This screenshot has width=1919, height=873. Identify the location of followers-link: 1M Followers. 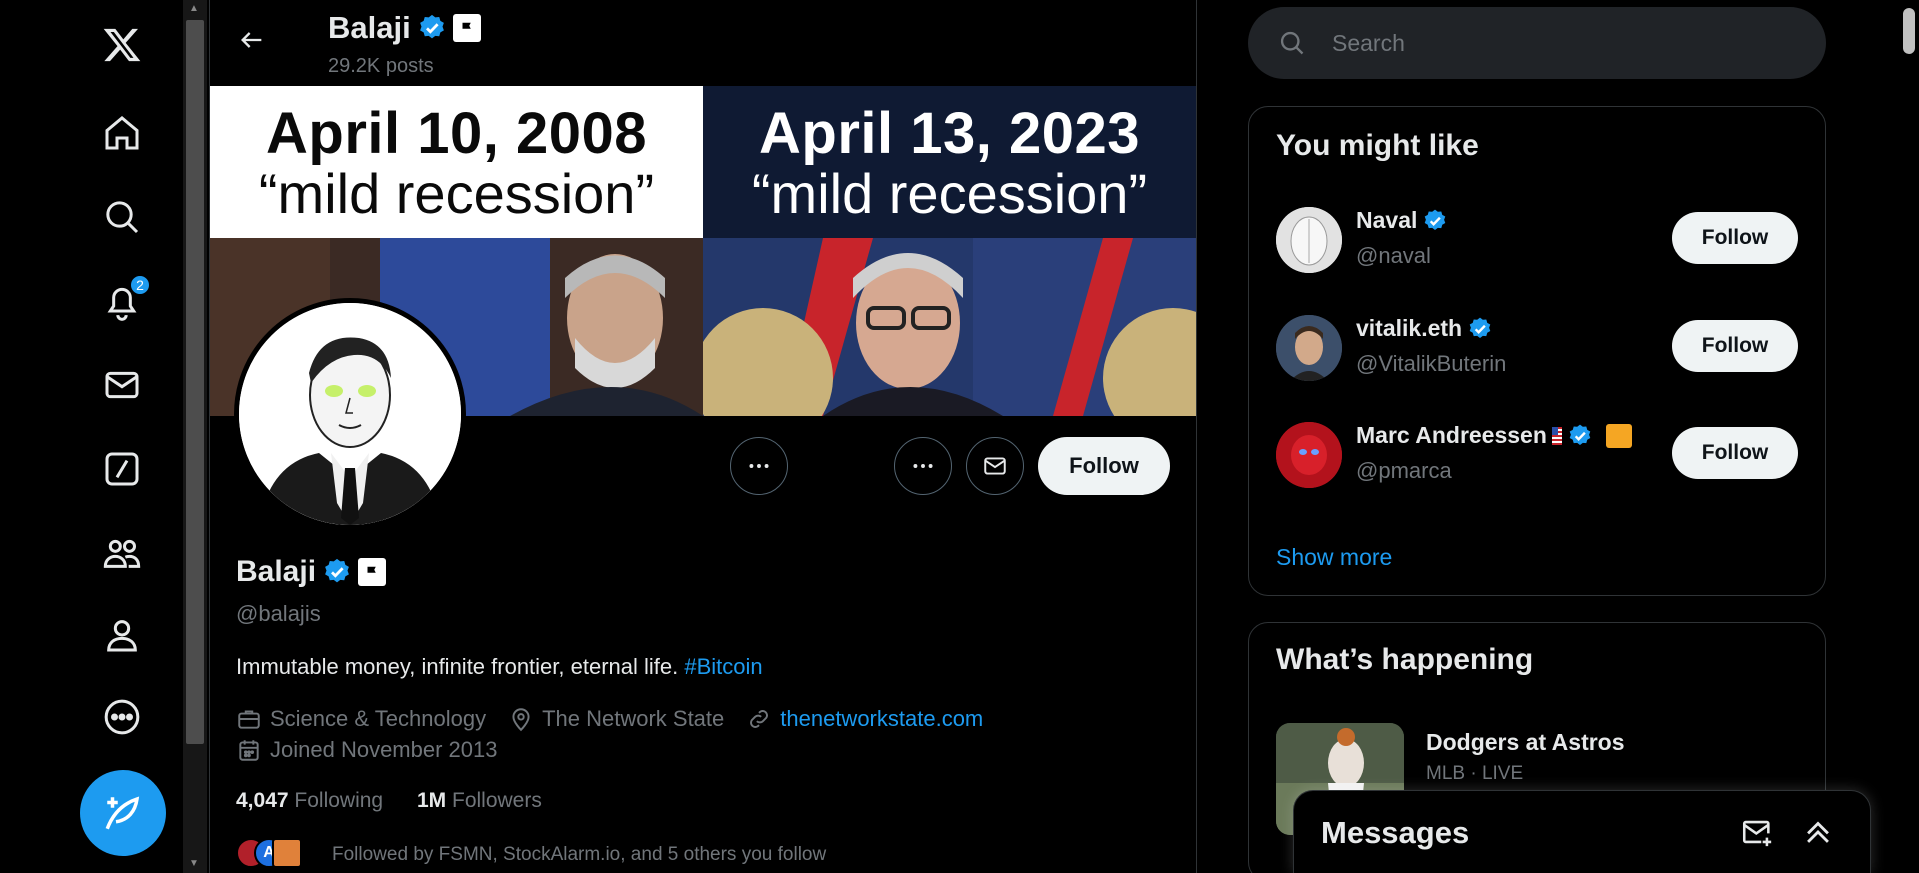
(479, 800).